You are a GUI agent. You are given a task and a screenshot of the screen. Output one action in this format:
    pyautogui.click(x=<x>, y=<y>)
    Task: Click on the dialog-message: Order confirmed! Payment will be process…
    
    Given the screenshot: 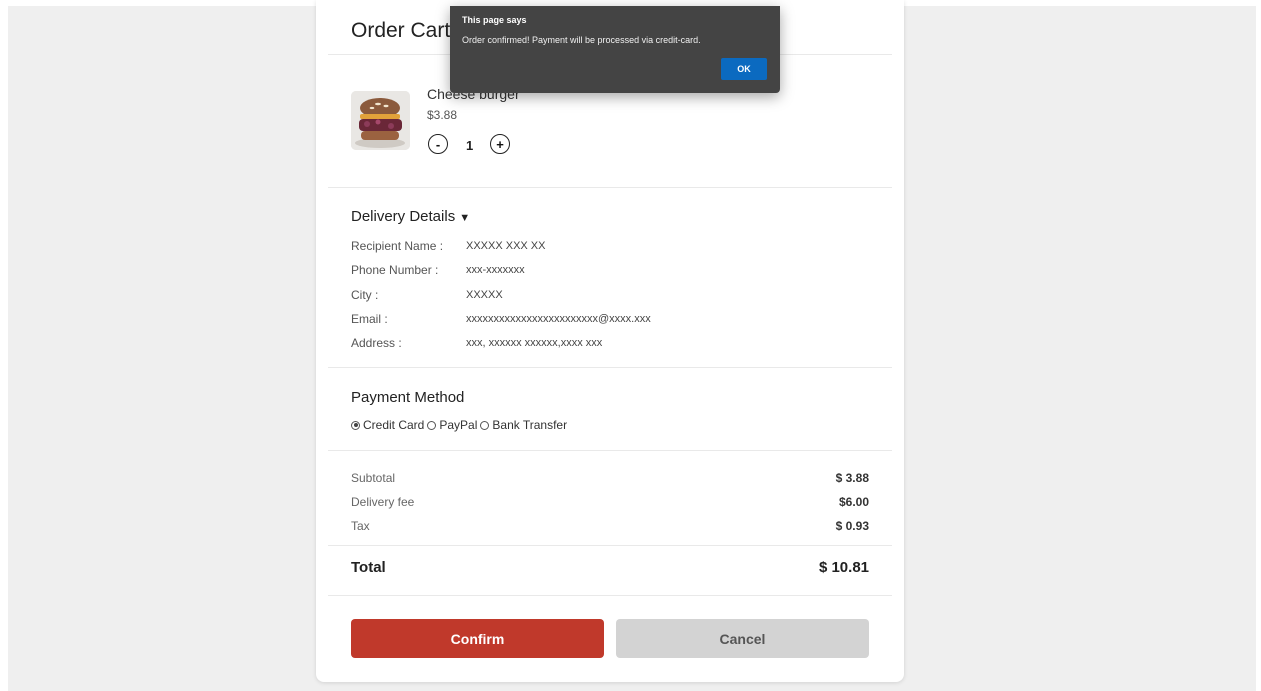 What is the action you would take?
    pyautogui.click(x=581, y=40)
    